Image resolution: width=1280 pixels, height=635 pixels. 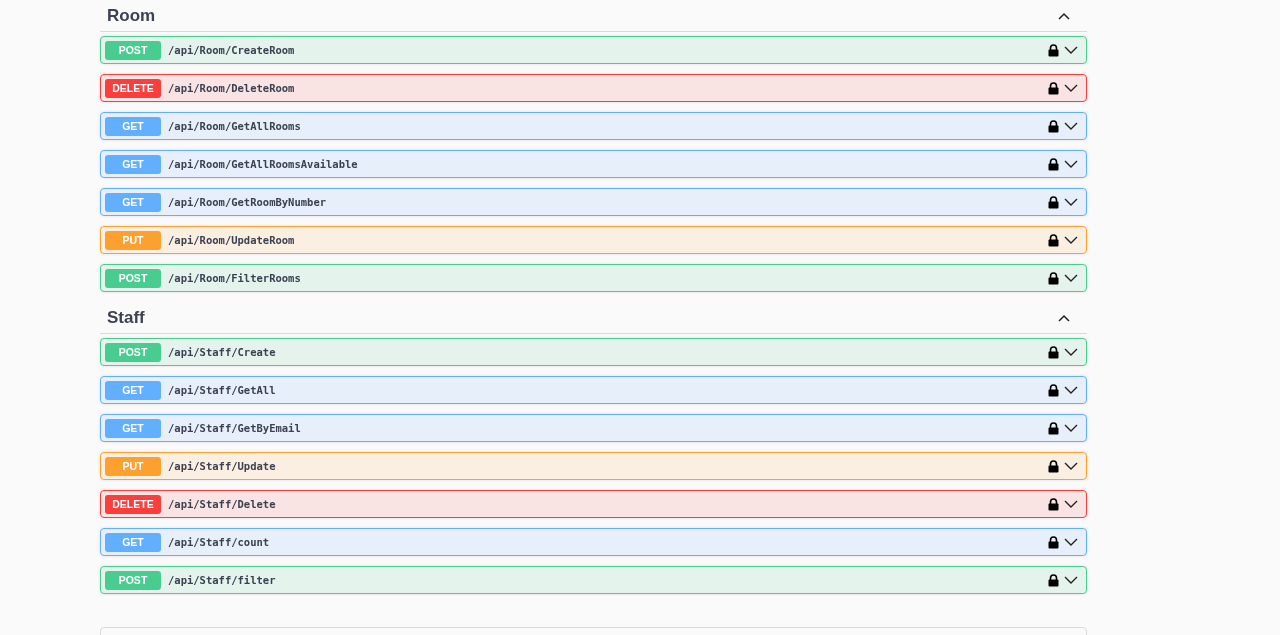 I want to click on endpoint-row: POST /api/Staff/filter, so click(x=593, y=580).